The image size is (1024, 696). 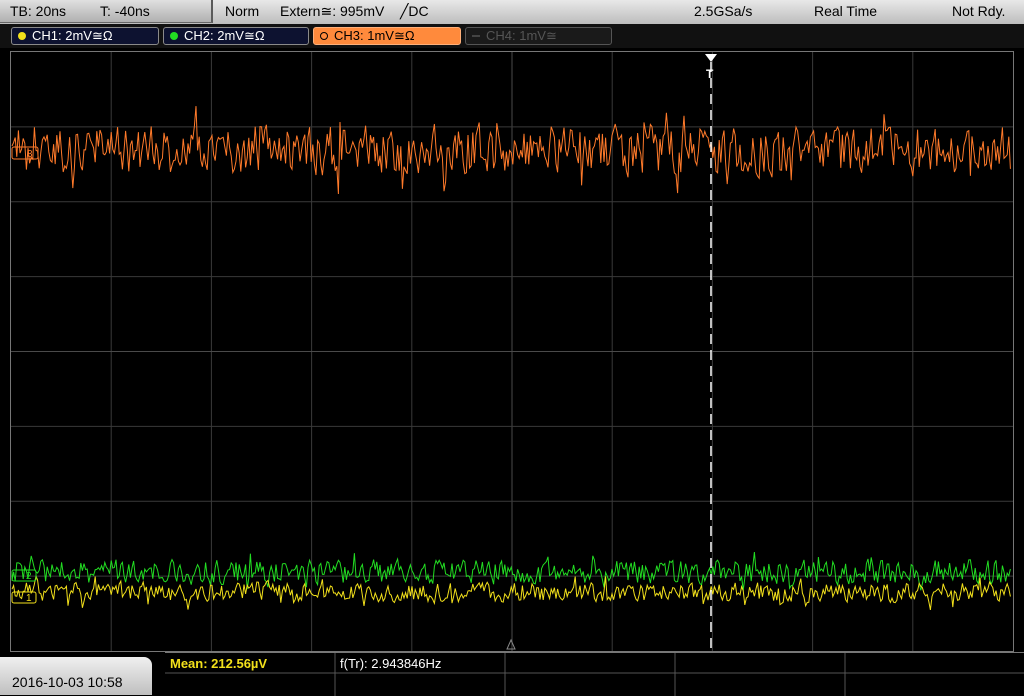 I want to click on channel-1-trace, so click(x=511, y=591).